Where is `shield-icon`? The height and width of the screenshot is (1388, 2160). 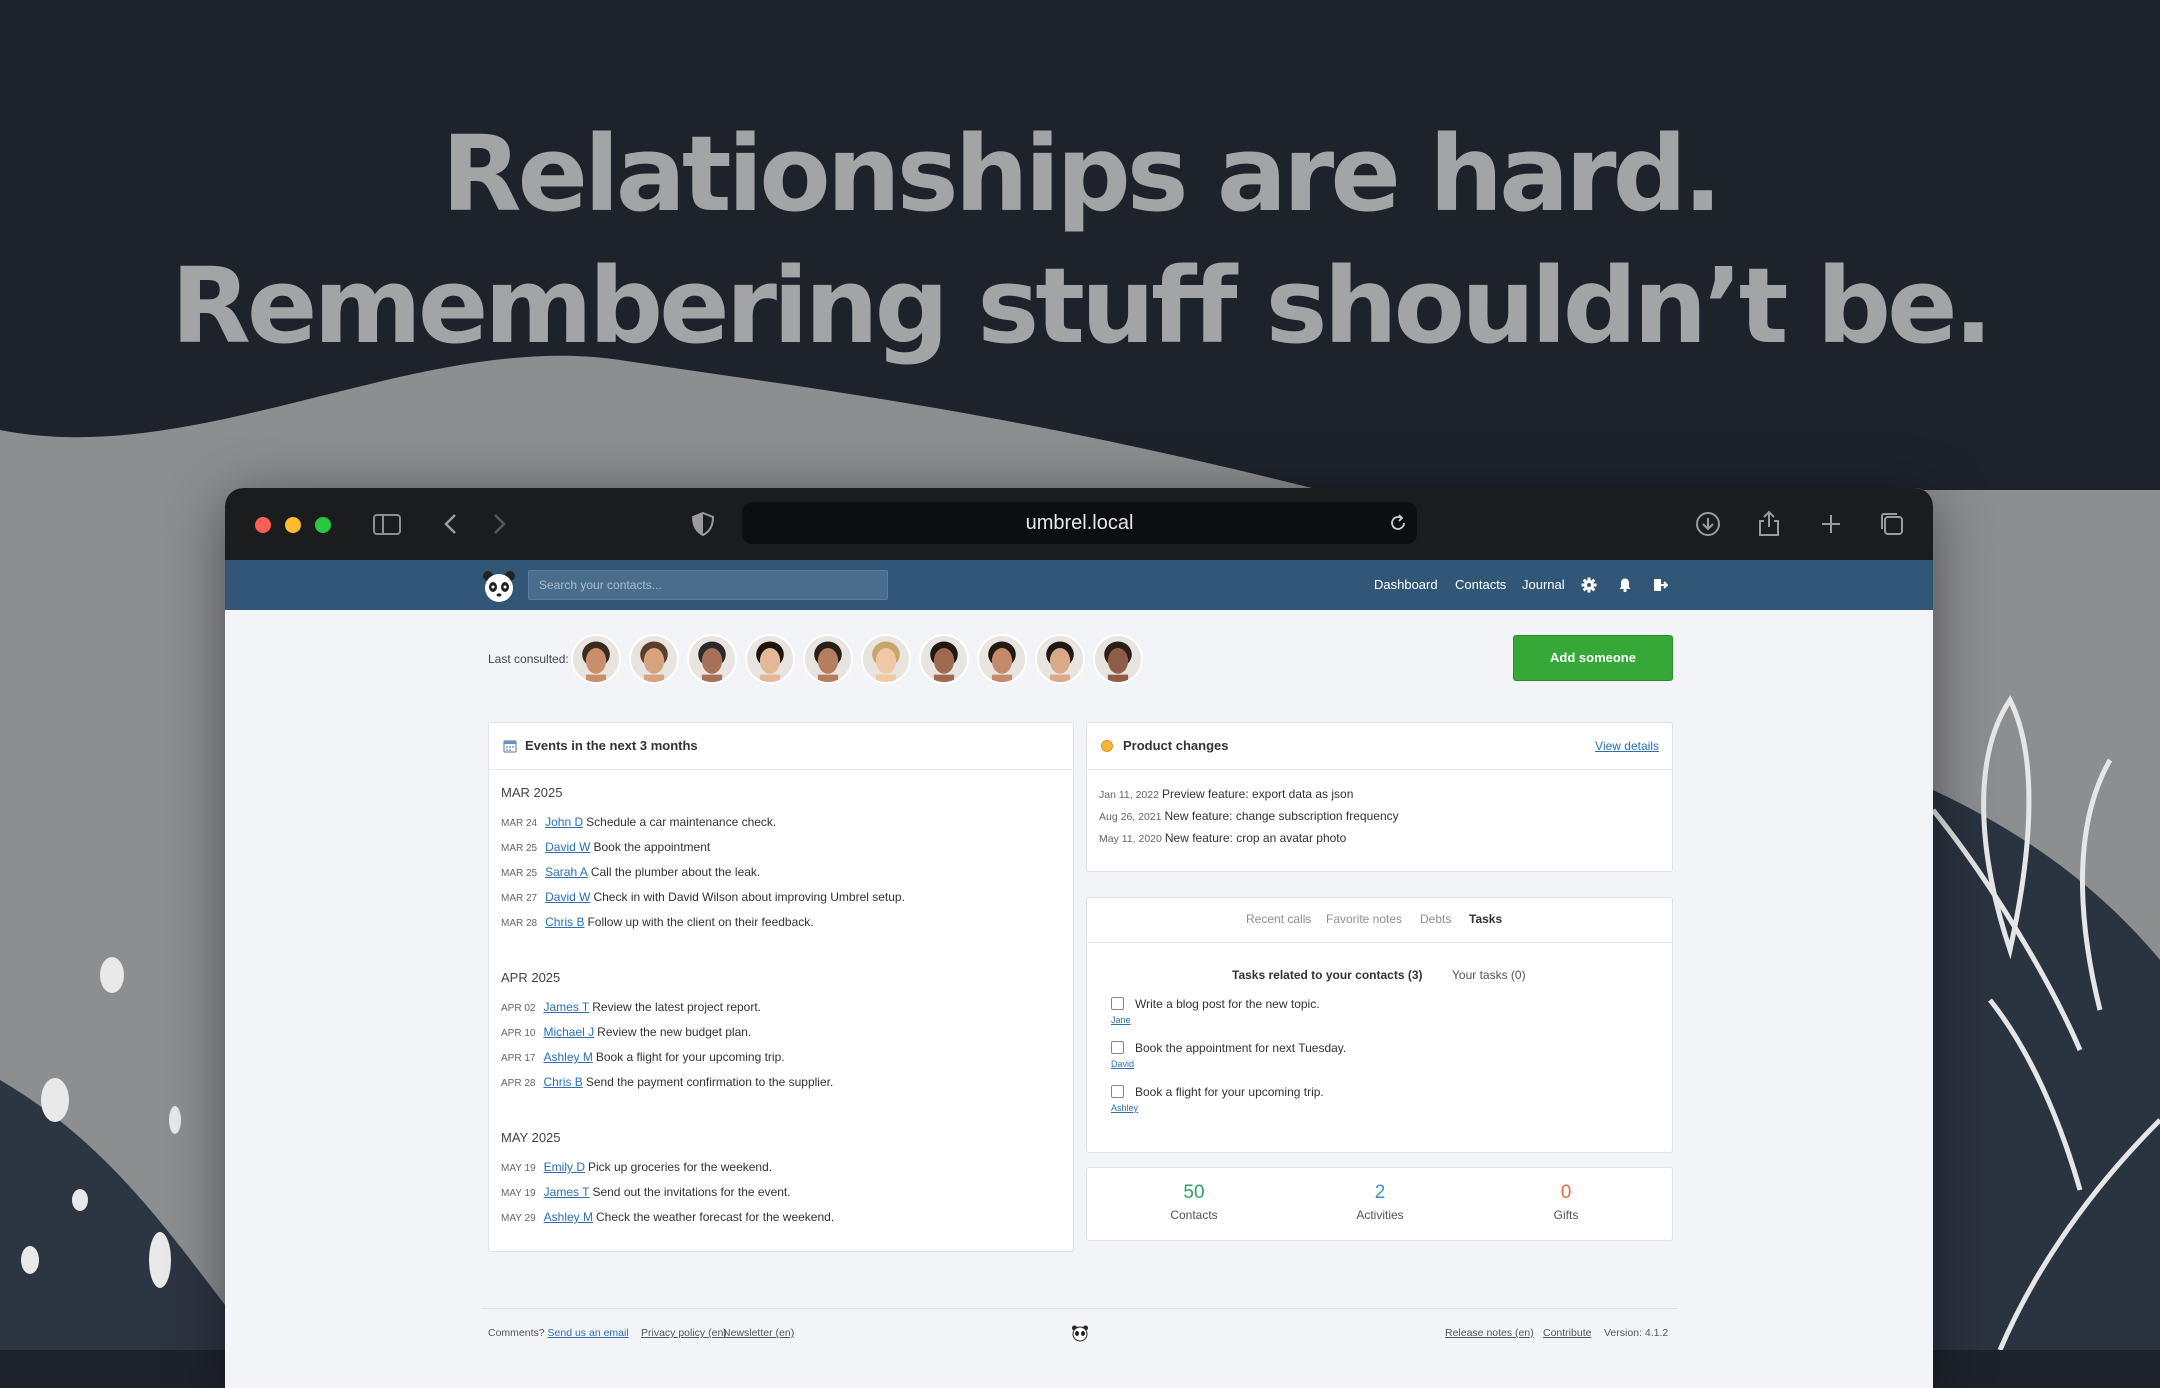 shield-icon is located at coordinates (703, 524).